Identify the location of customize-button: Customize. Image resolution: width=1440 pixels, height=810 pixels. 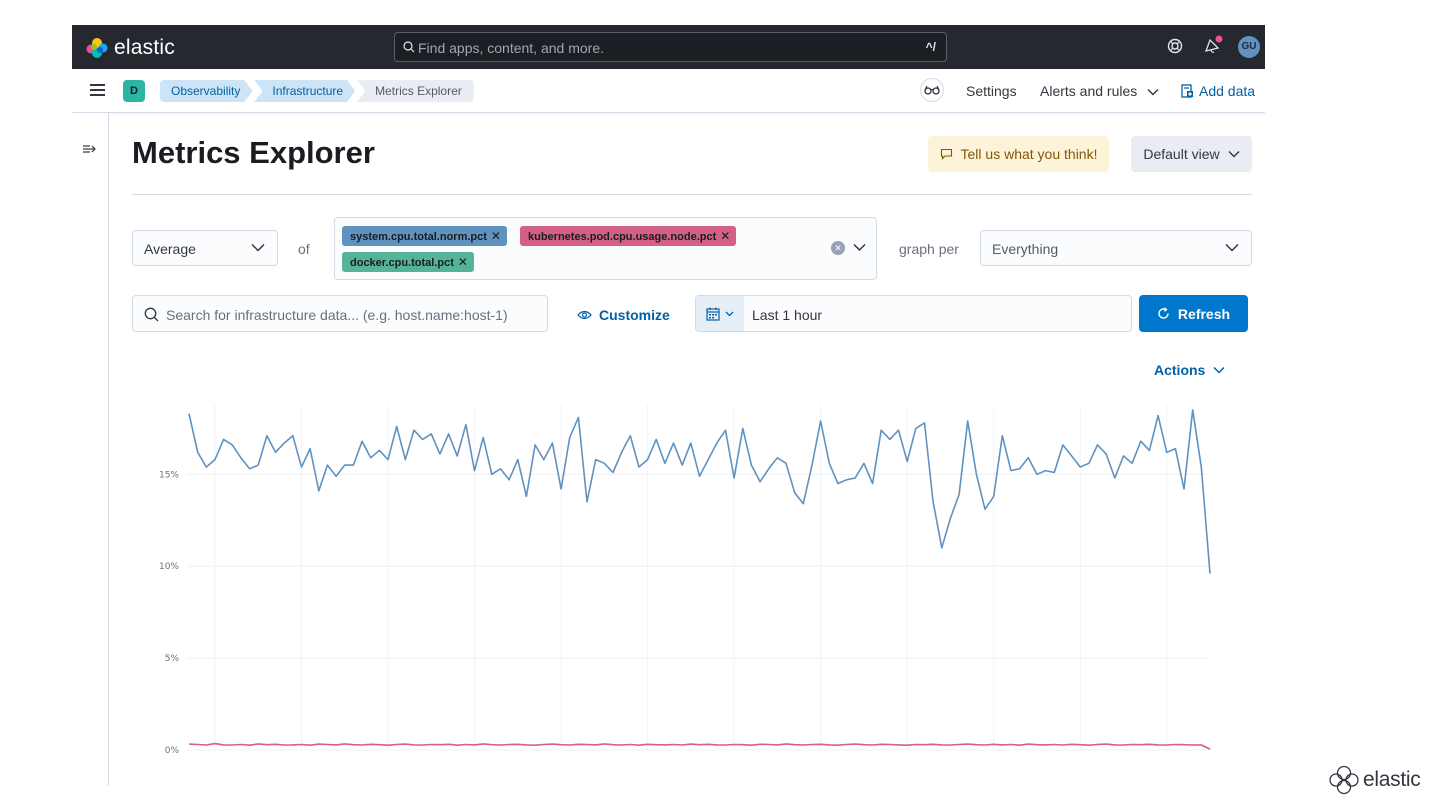
(623, 315).